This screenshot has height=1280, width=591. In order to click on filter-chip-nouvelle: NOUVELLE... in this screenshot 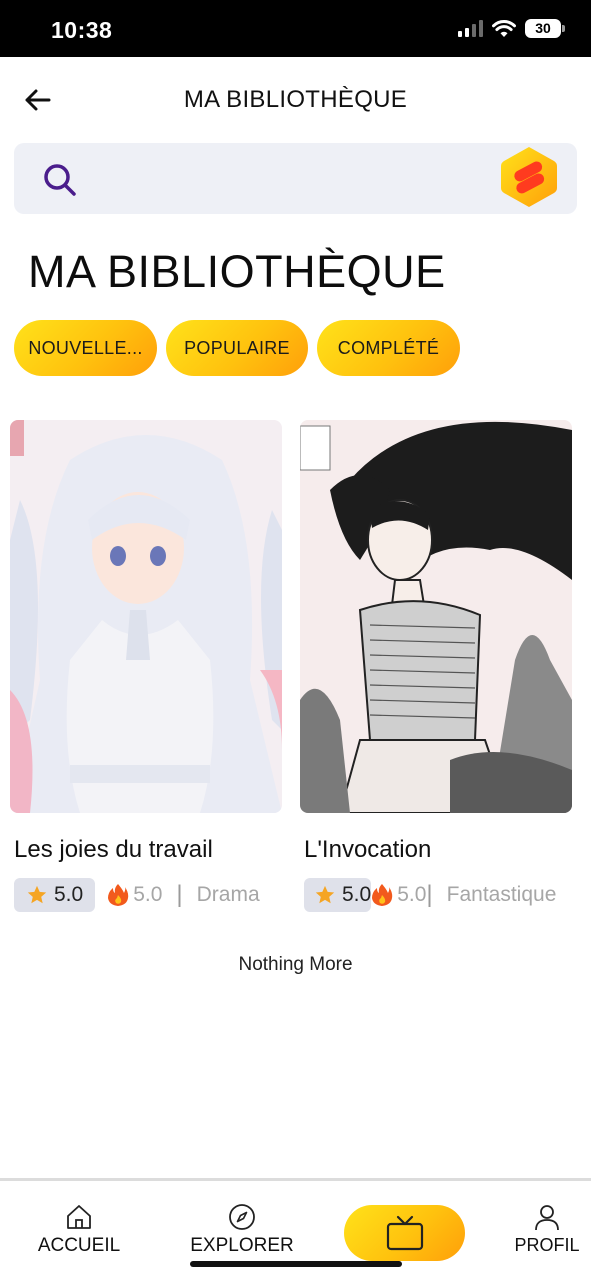, I will do `click(85, 348)`.